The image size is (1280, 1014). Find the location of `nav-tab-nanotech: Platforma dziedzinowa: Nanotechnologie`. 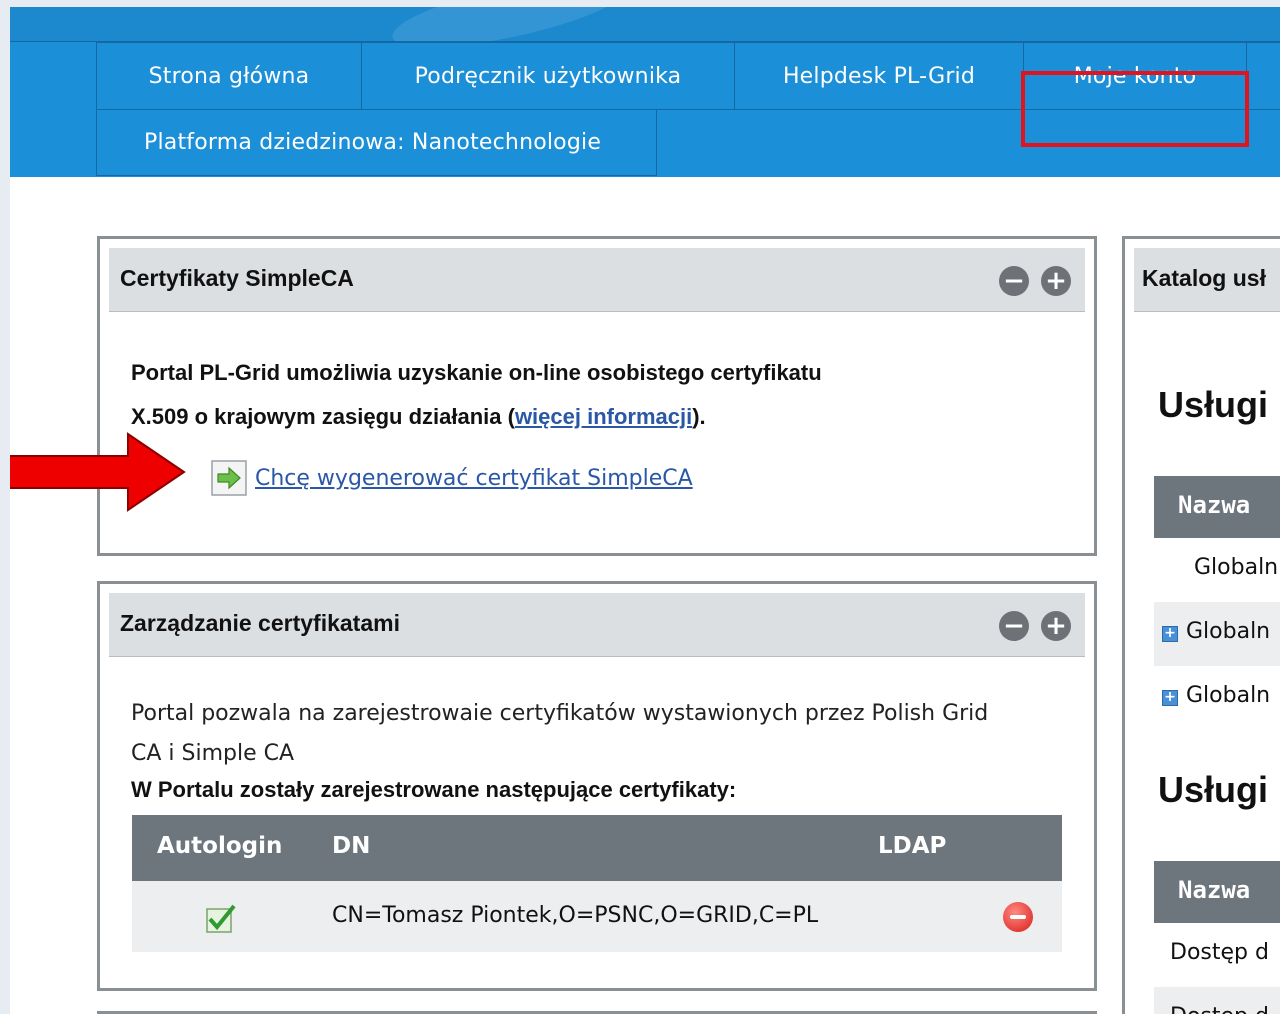

nav-tab-nanotech: Platforma dziedzinowa: Nanotechnologie is located at coordinates (376, 142).